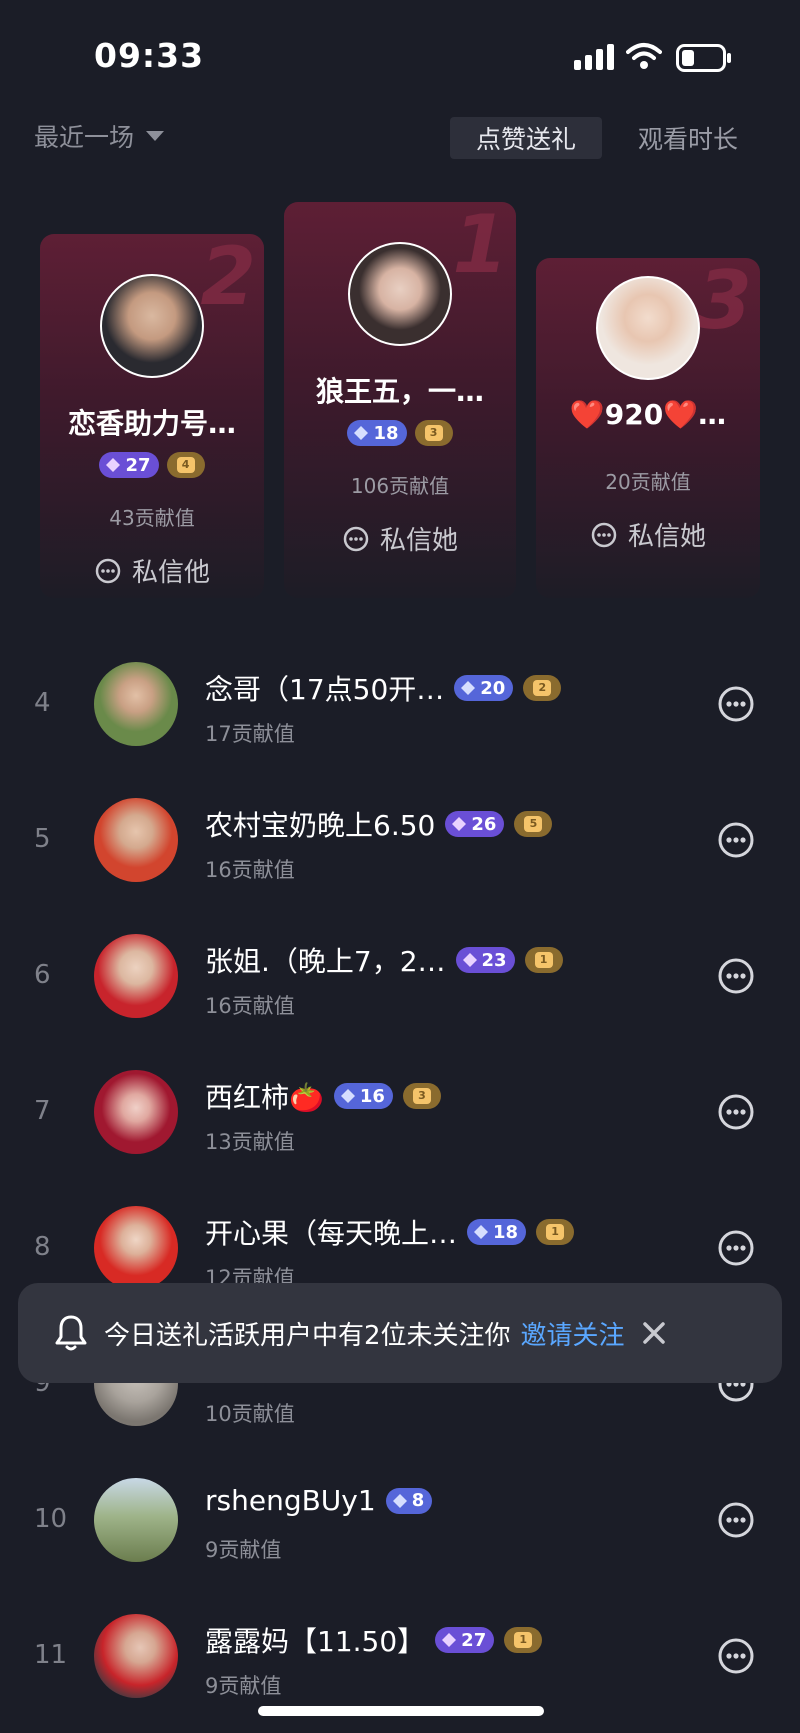 The image size is (800, 1733). I want to click on list-item-rank-10: 10 rshengBUy1 8 9贡献值, so click(400, 1521).